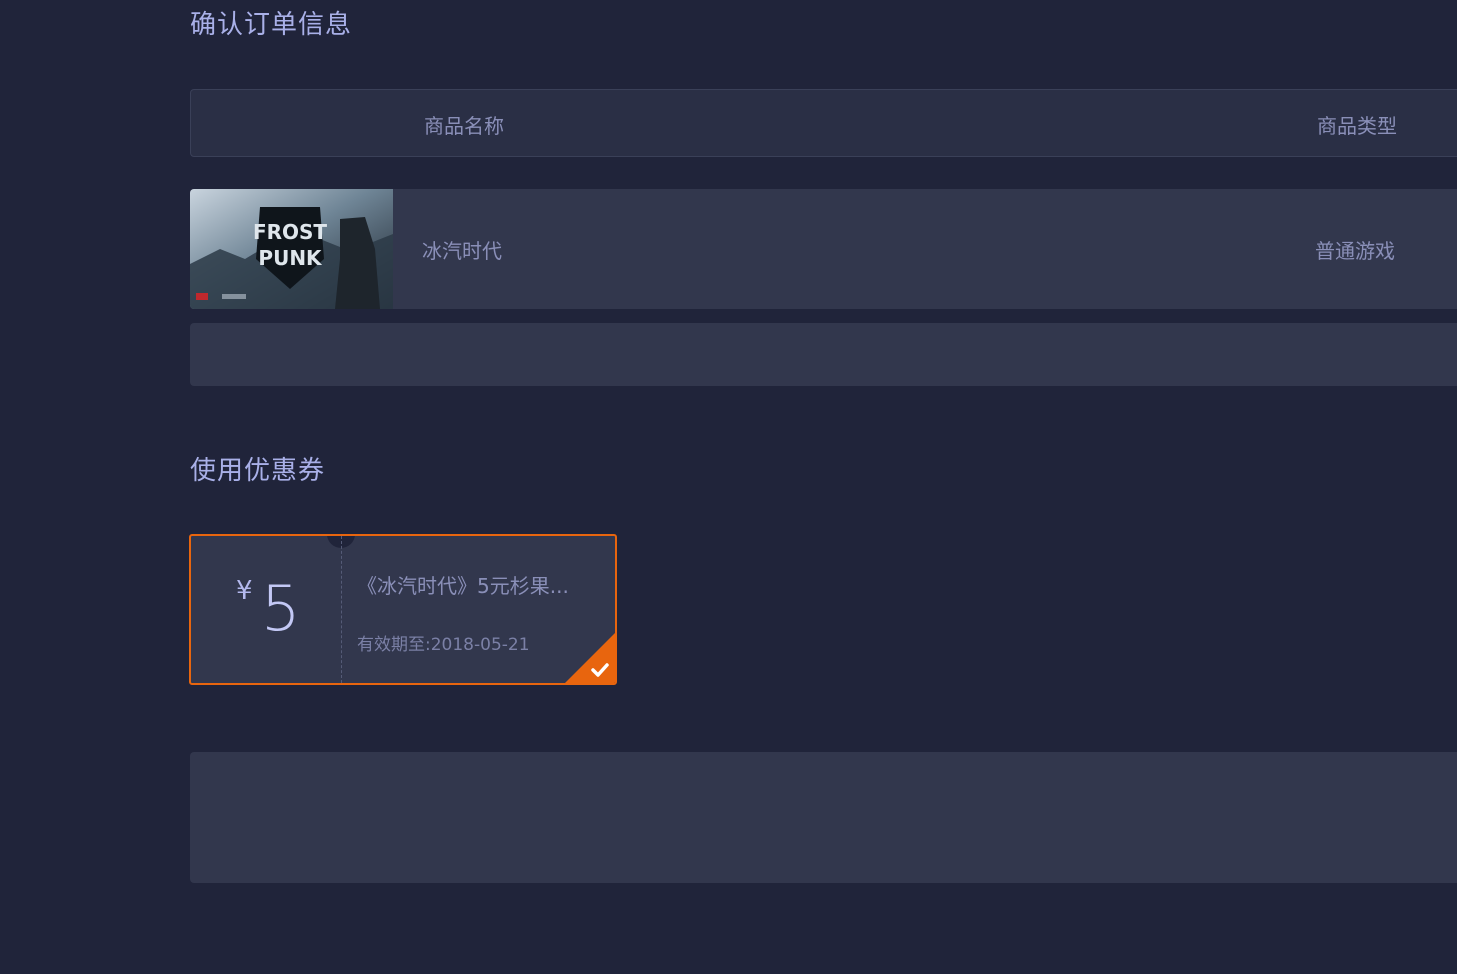 This screenshot has height=974, width=1457. What do you see at coordinates (281, 608) in the screenshot?
I see `coupon-amount: 5` at bounding box center [281, 608].